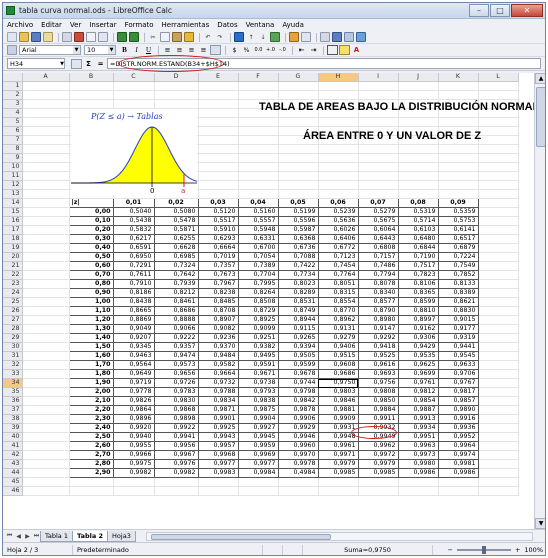 Image resolution: width=548 pixels, height=558 pixels. What do you see at coordinates (134, 230) in the screenshot?
I see `probability-cell: 0,5832` at bounding box center [134, 230].